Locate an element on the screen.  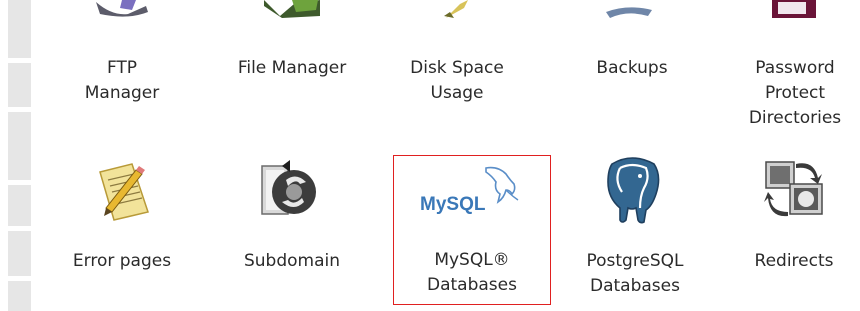
disk-space-icon is located at coordinates (460, 9).